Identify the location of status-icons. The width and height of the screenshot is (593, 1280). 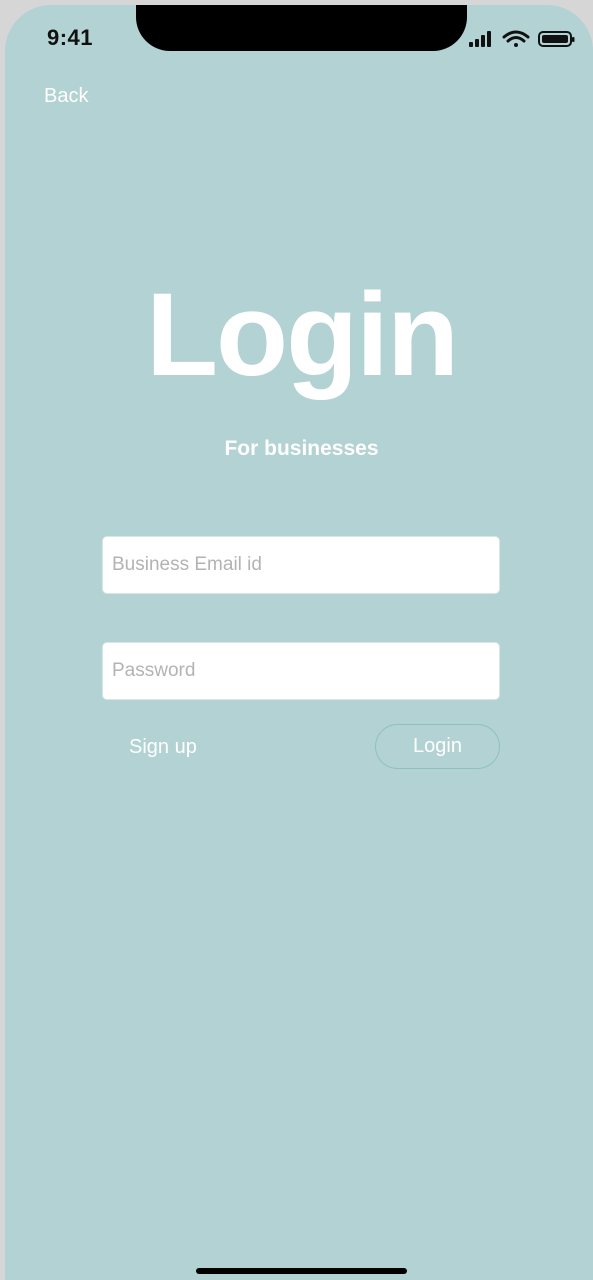
(522, 38).